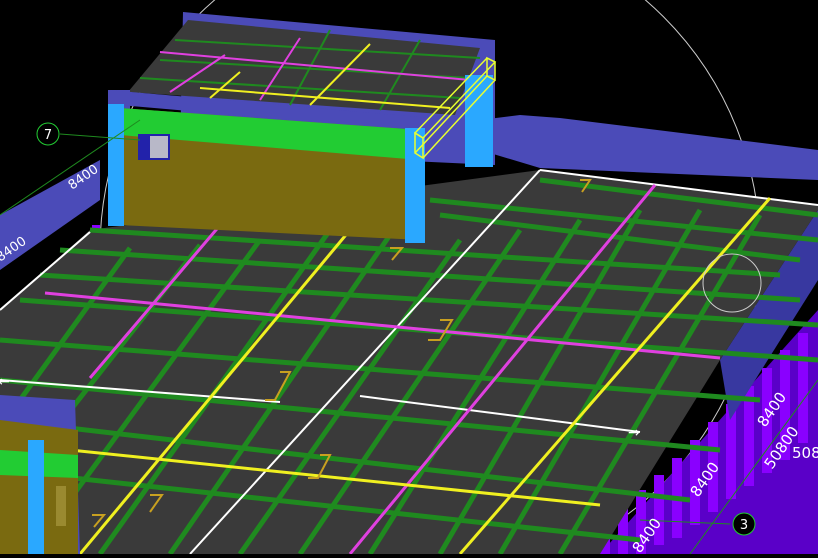 The width and height of the screenshot is (818, 558). I want to click on arrow-left-icon: ←, so click(5, 382).